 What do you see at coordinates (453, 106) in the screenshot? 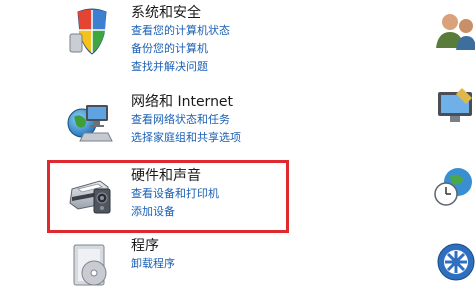
I see `appearance-icon` at bounding box center [453, 106].